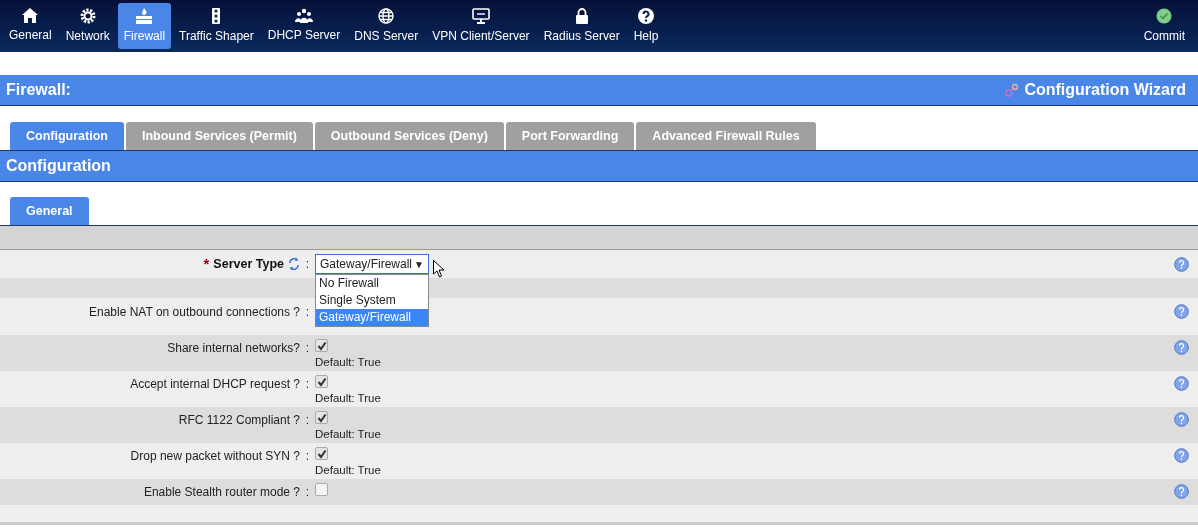 This screenshot has height=527, width=1198. I want to click on field-label: Accept internal DHCP request ?, so click(215, 384).